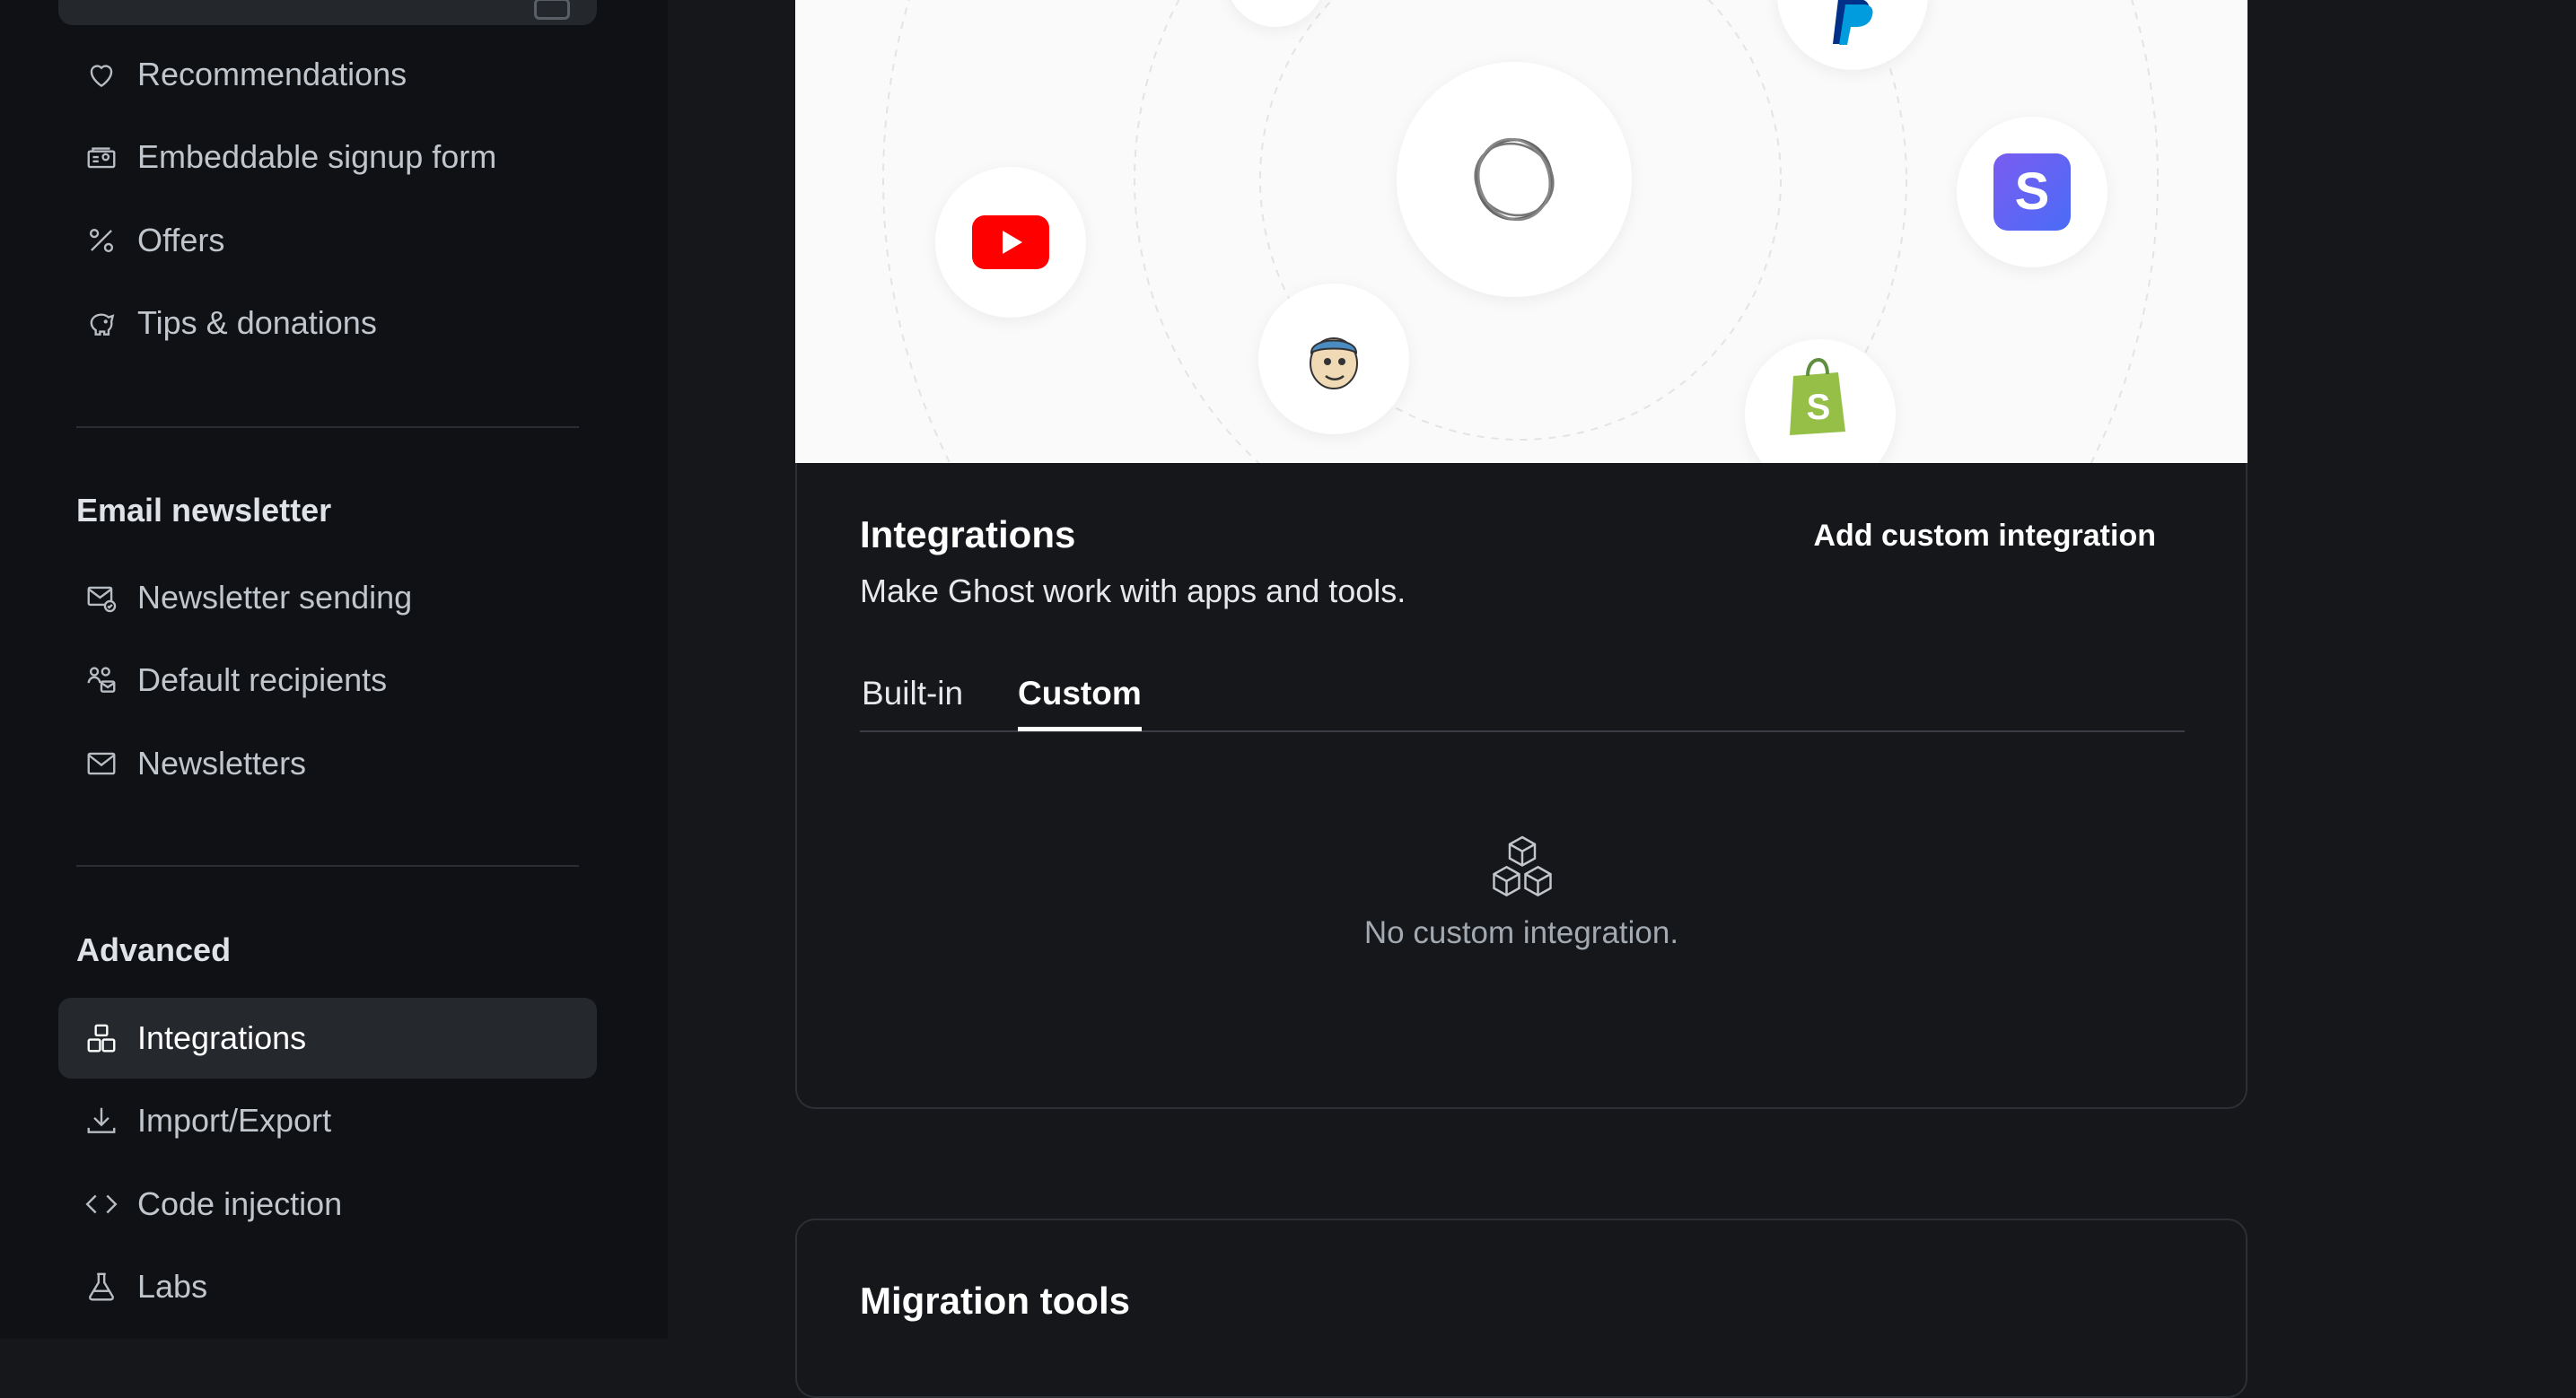  Describe the element at coordinates (101, 323) in the screenshot. I see `piggy-bank-icon` at that location.